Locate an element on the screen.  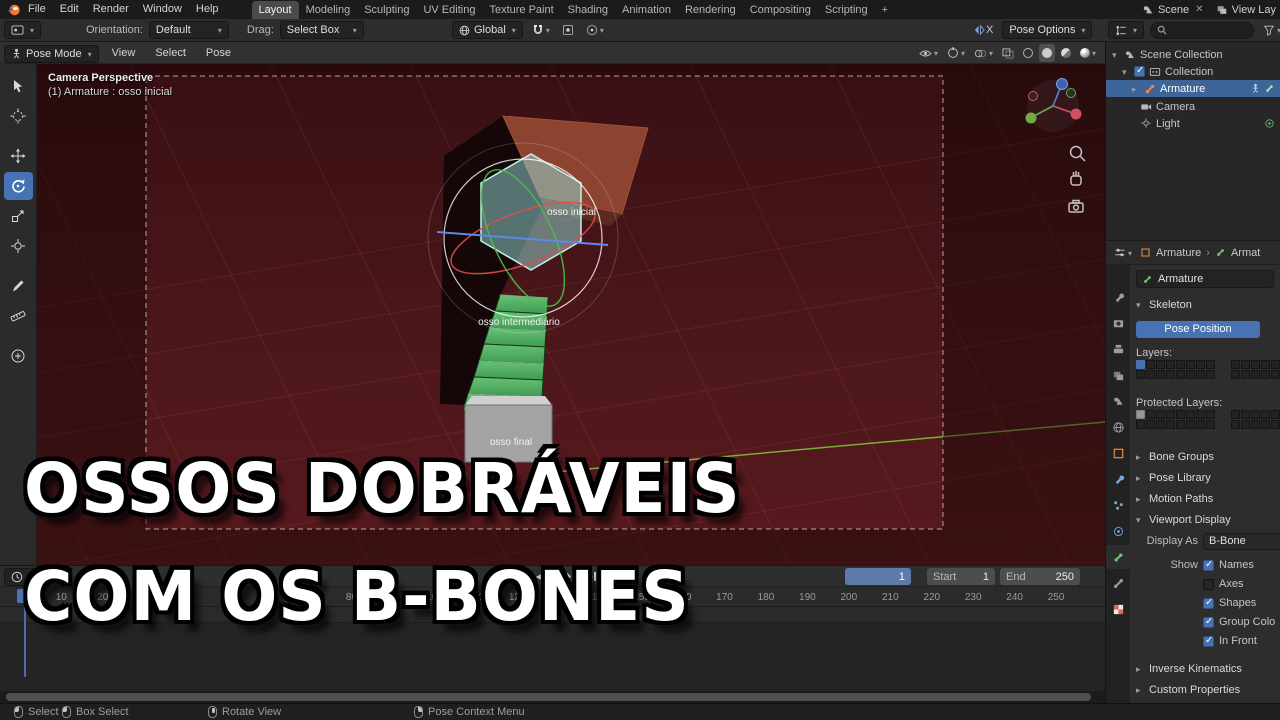
close-icon: ✕ is located at coordinates (1199, 9).